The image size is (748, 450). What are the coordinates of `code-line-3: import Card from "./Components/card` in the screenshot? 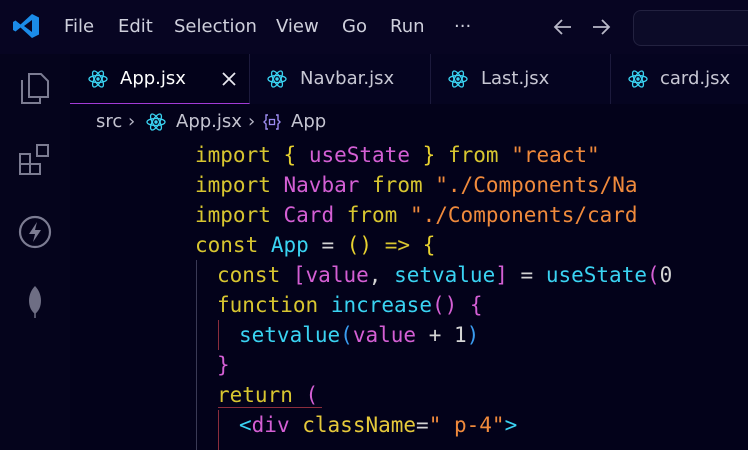 It's located at (416, 215).